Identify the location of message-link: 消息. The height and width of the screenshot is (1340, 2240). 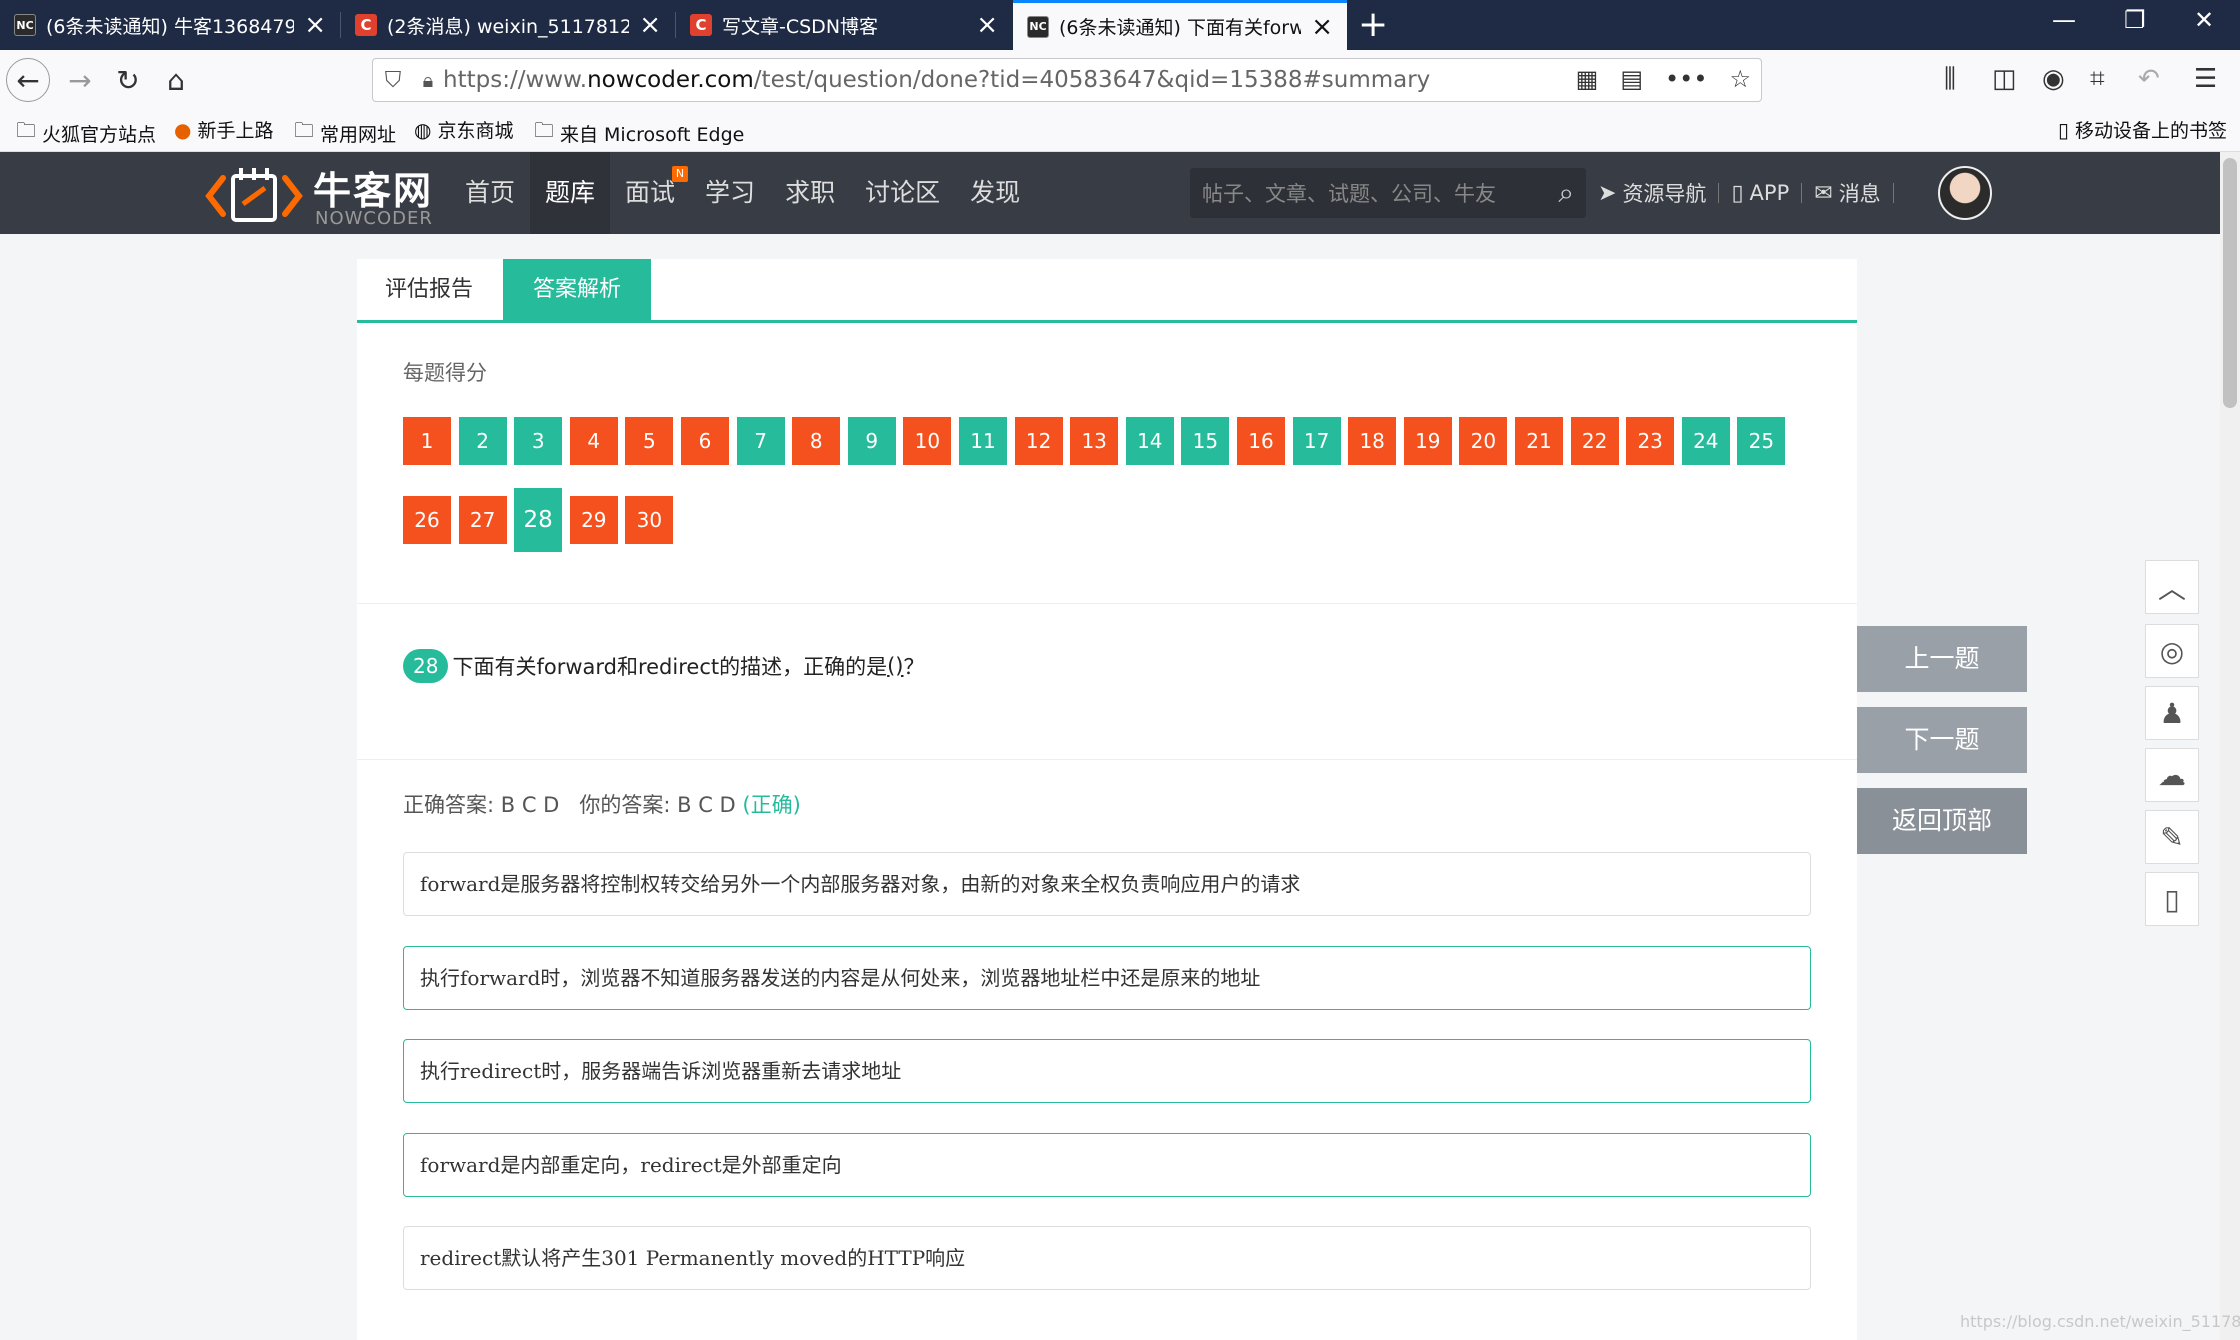
(1860, 193).